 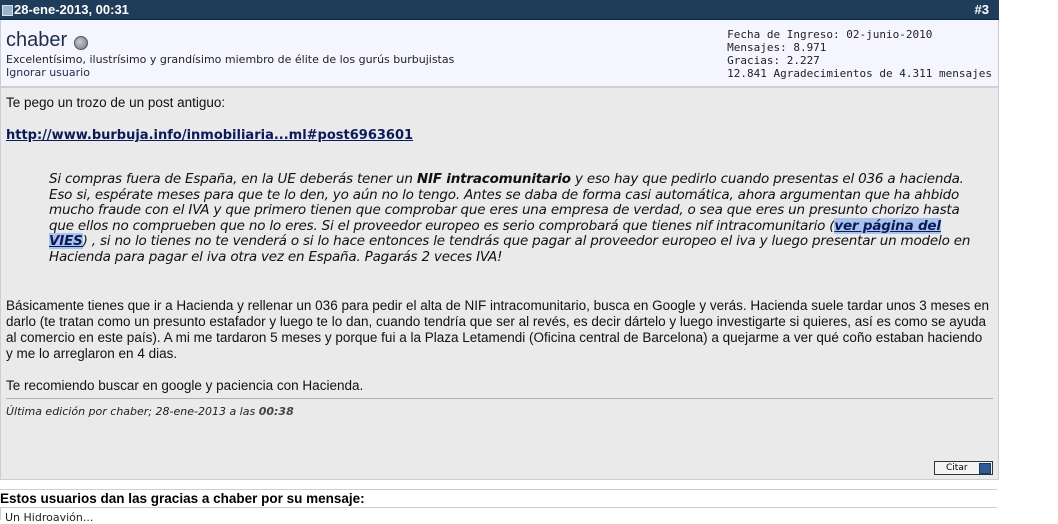 What do you see at coordinates (81, 43) in the screenshot?
I see `offline-status-icon` at bounding box center [81, 43].